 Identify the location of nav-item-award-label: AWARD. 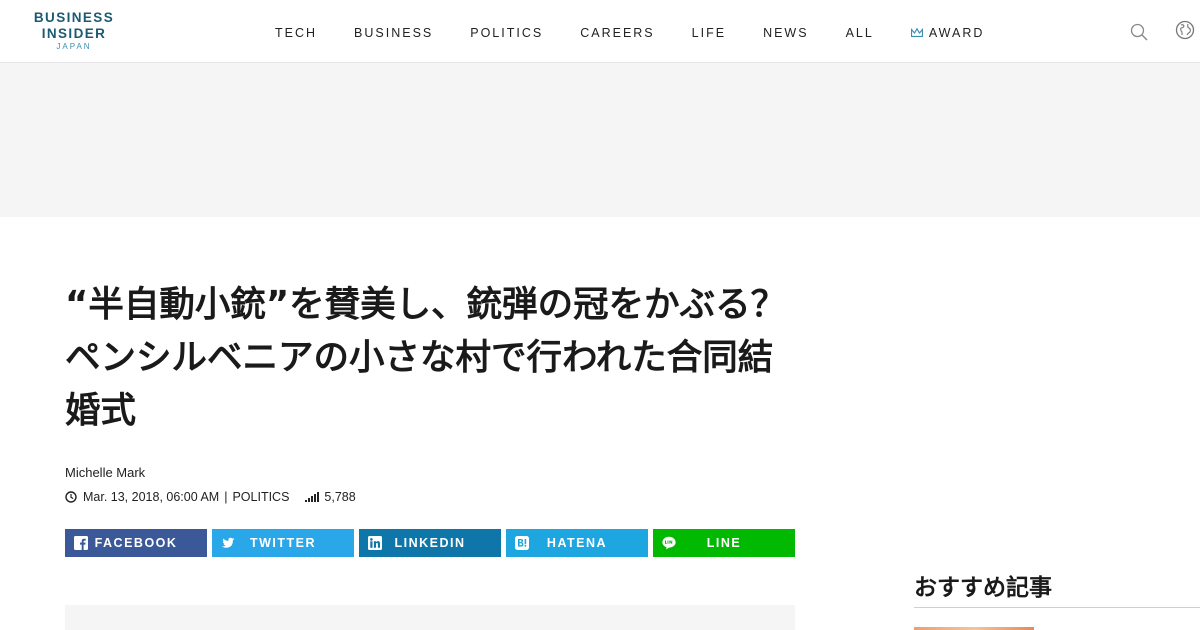
(956, 33).